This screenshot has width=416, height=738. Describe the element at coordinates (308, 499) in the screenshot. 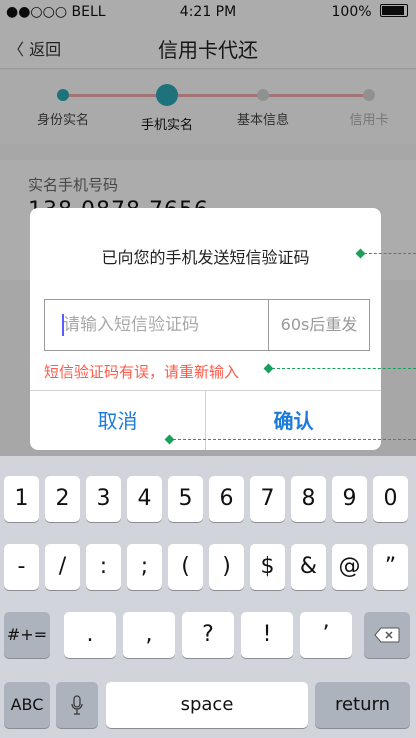

I see `key-8: 8` at that location.